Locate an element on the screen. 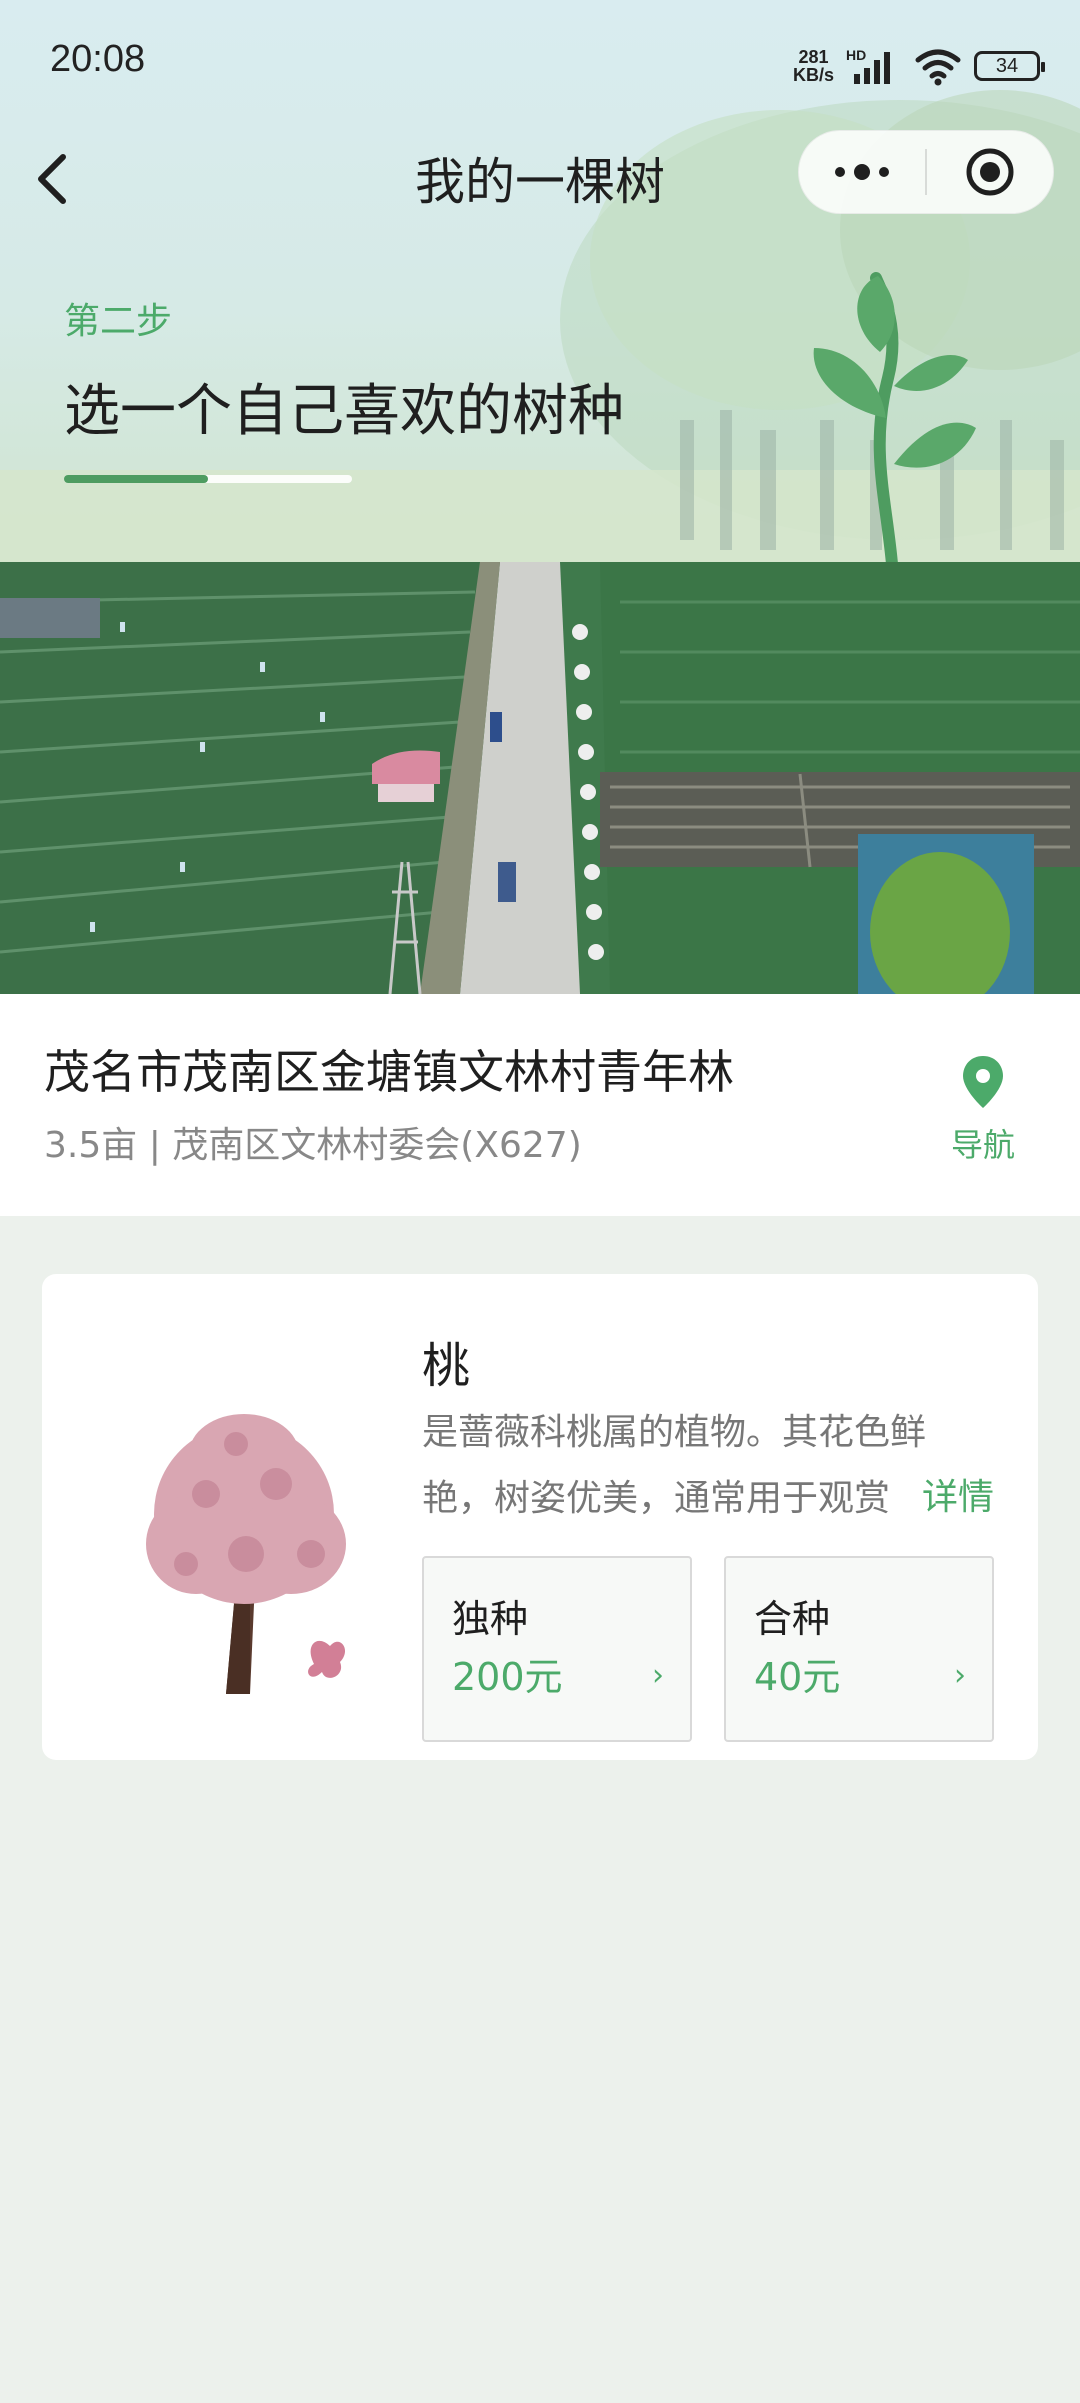 The image size is (1080, 2403). step-label: 第二步 is located at coordinates (118, 321).